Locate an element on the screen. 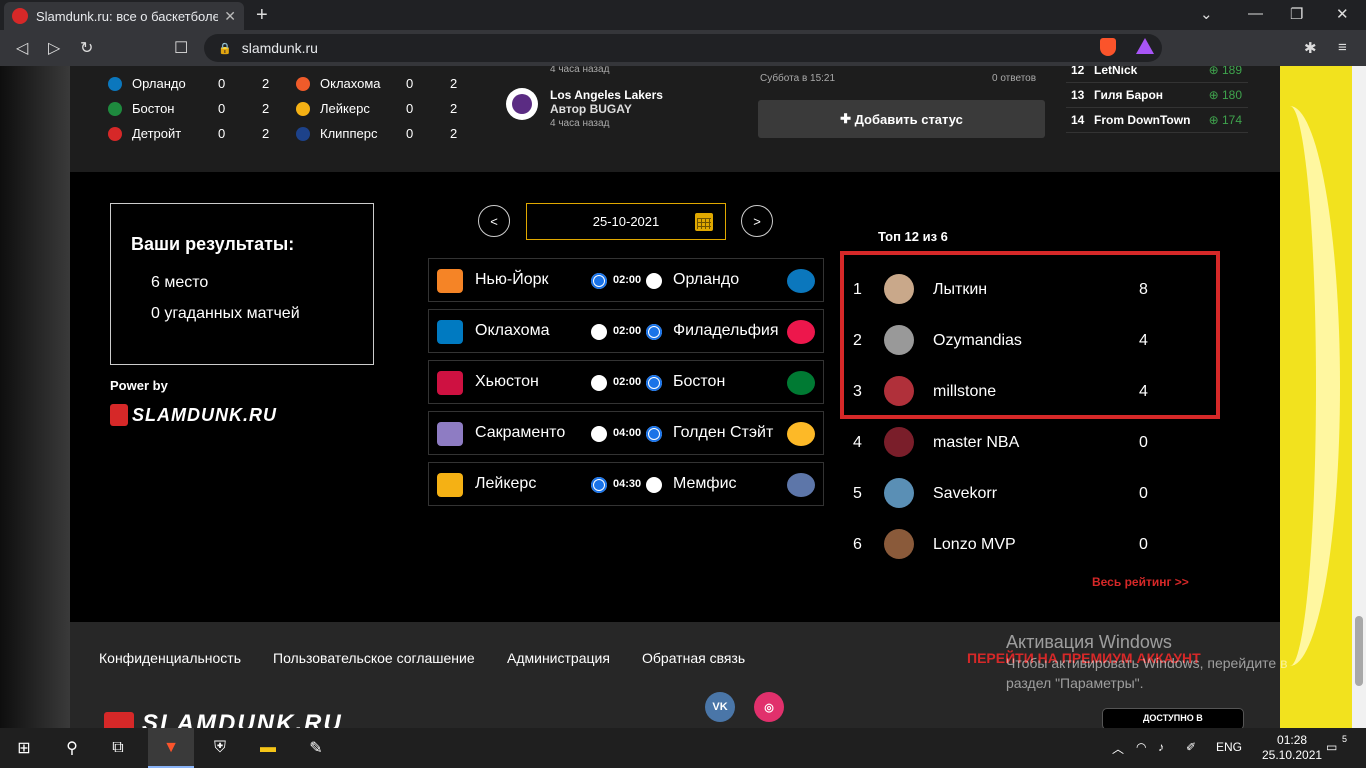 The image size is (1366, 768). date-field: 25-10-2021 is located at coordinates (626, 221).